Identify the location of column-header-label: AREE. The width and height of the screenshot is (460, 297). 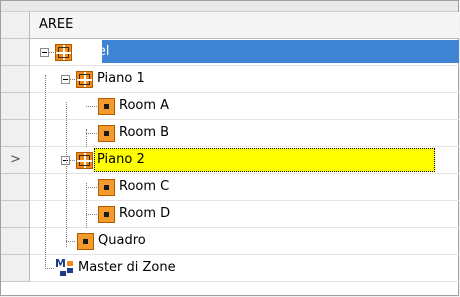
(56, 24).